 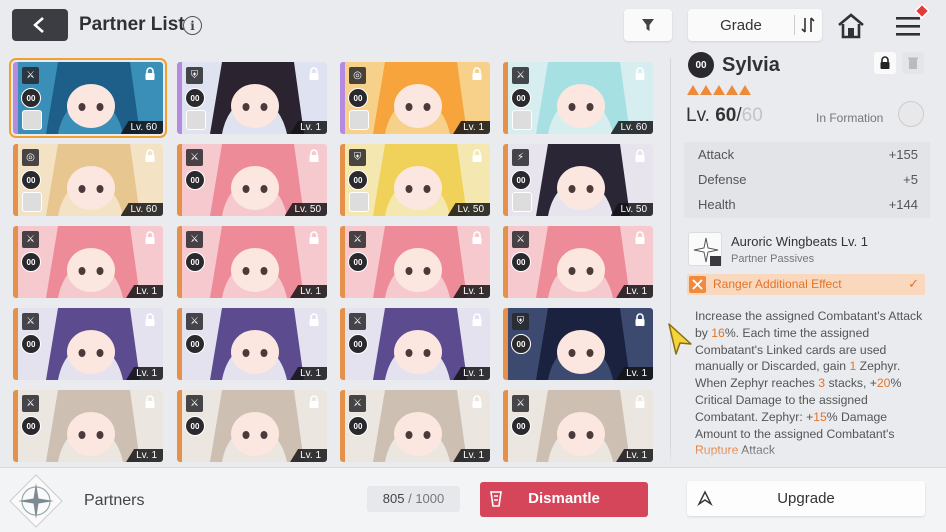 What do you see at coordinates (701, 115) in the screenshot?
I see `level-prefix: Lv.` at bounding box center [701, 115].